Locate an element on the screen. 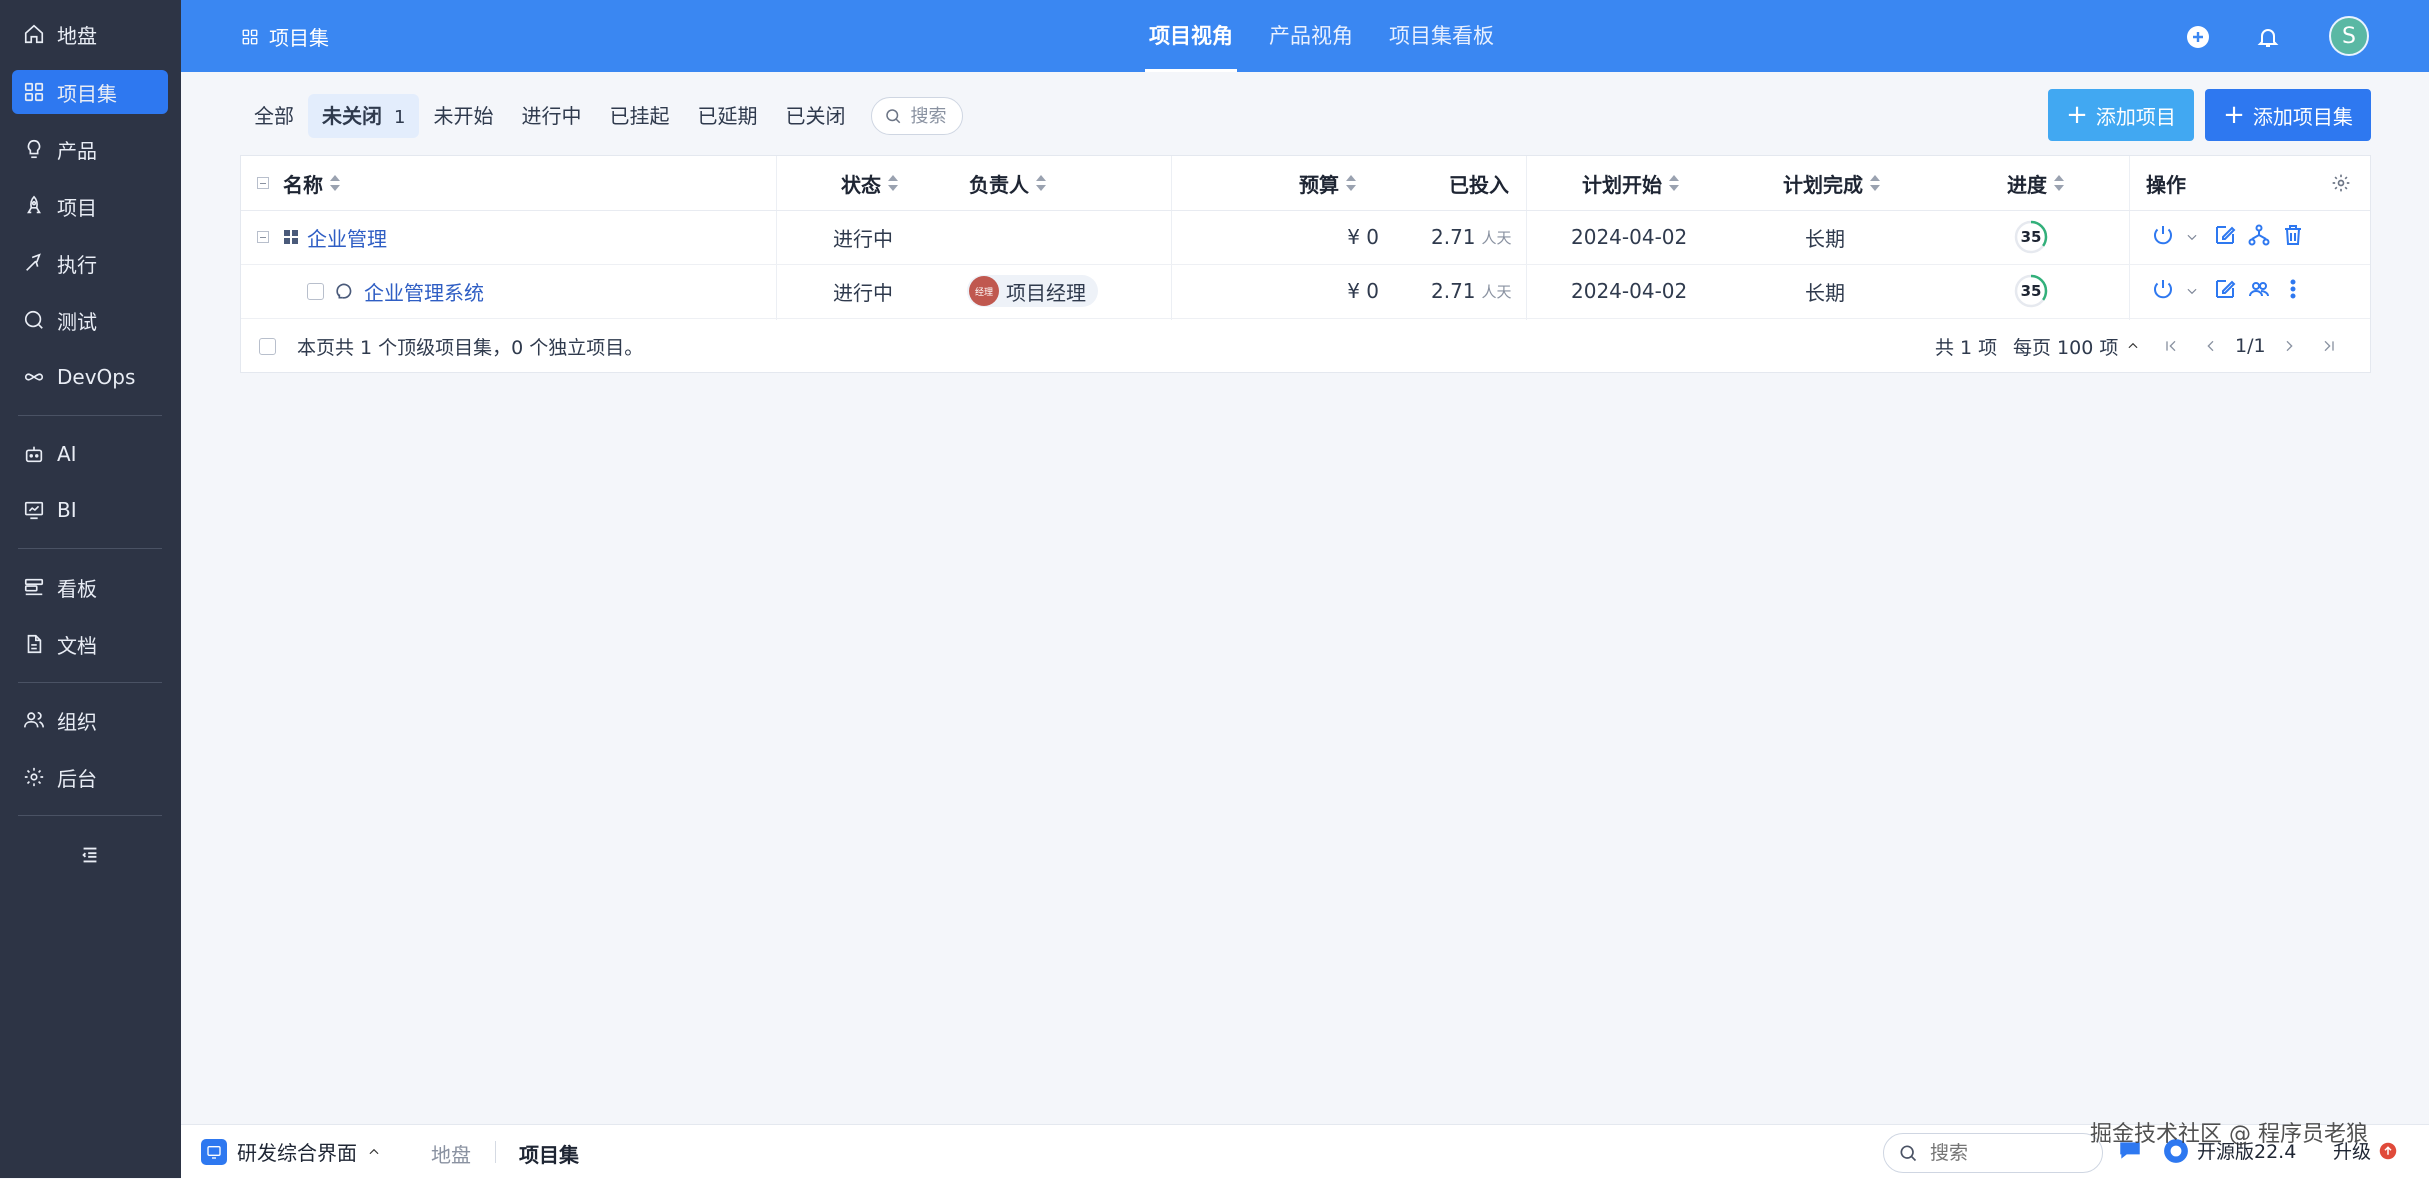 This screenshot has height=1179, width=2429. delete-trash-icon is located at coordinates (2298, 237).